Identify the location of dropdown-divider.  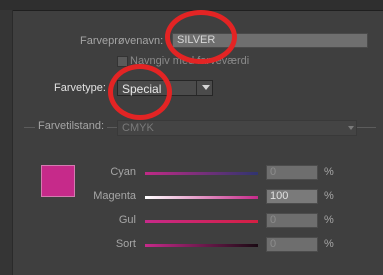
(196, 88).